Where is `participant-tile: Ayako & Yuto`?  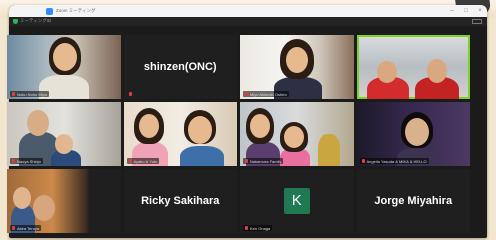 participant-tile: Ayako & Yuto is located at coordinates (180, 134).